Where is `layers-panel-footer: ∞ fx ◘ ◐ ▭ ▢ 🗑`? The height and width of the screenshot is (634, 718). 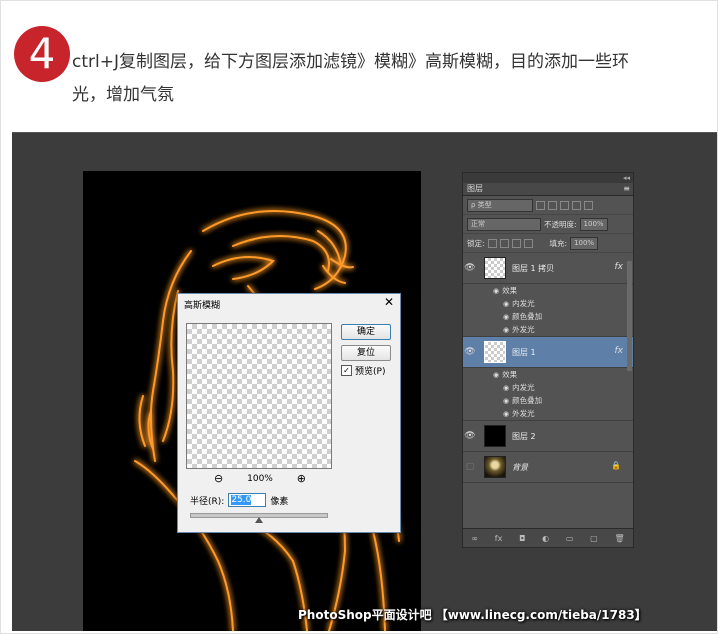 layers-panel-footer: ∞ fx ◘ ◐ ▭ ▢ 🗑 is located at coordinates (548, 537).